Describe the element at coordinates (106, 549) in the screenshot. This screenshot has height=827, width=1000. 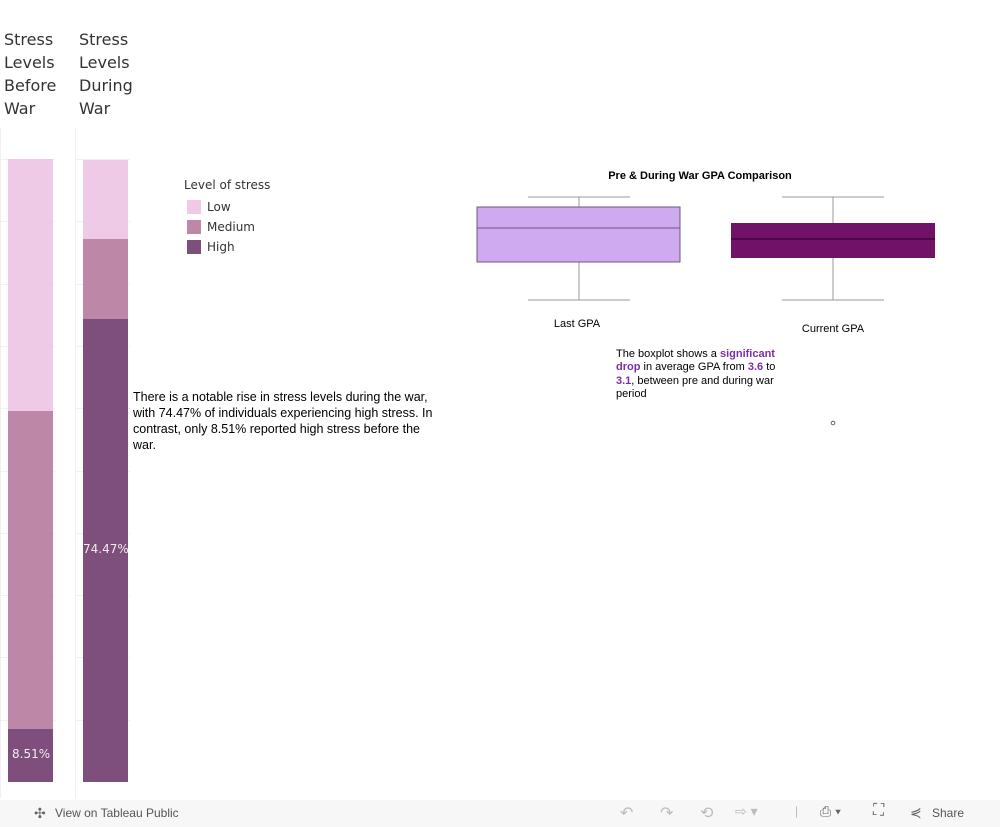
I see `data-label: 74.47%` at that location.